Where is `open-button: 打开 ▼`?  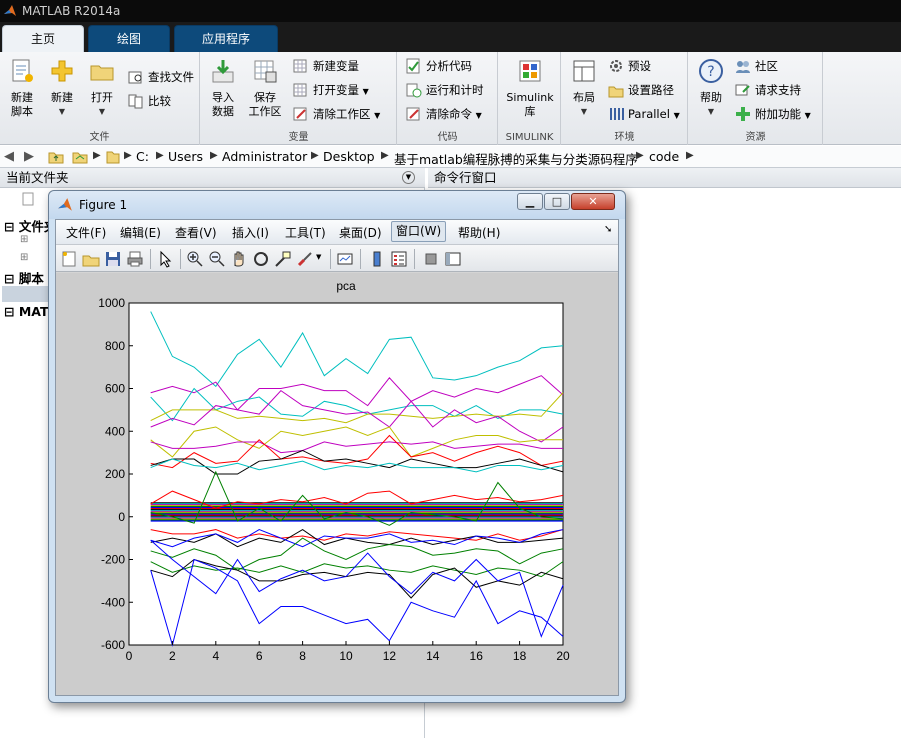 open-button: 打开 ▼ is located at coordinates (102, 88).